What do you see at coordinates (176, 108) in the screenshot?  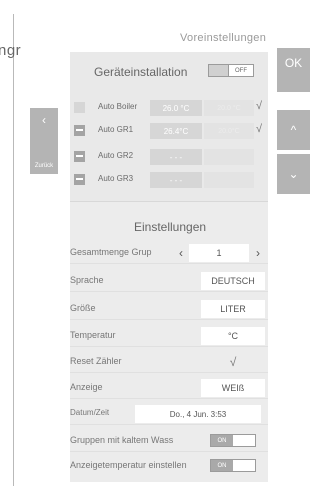 I see `device-temp: 26.0 °C` at bounding box center [176, 108].